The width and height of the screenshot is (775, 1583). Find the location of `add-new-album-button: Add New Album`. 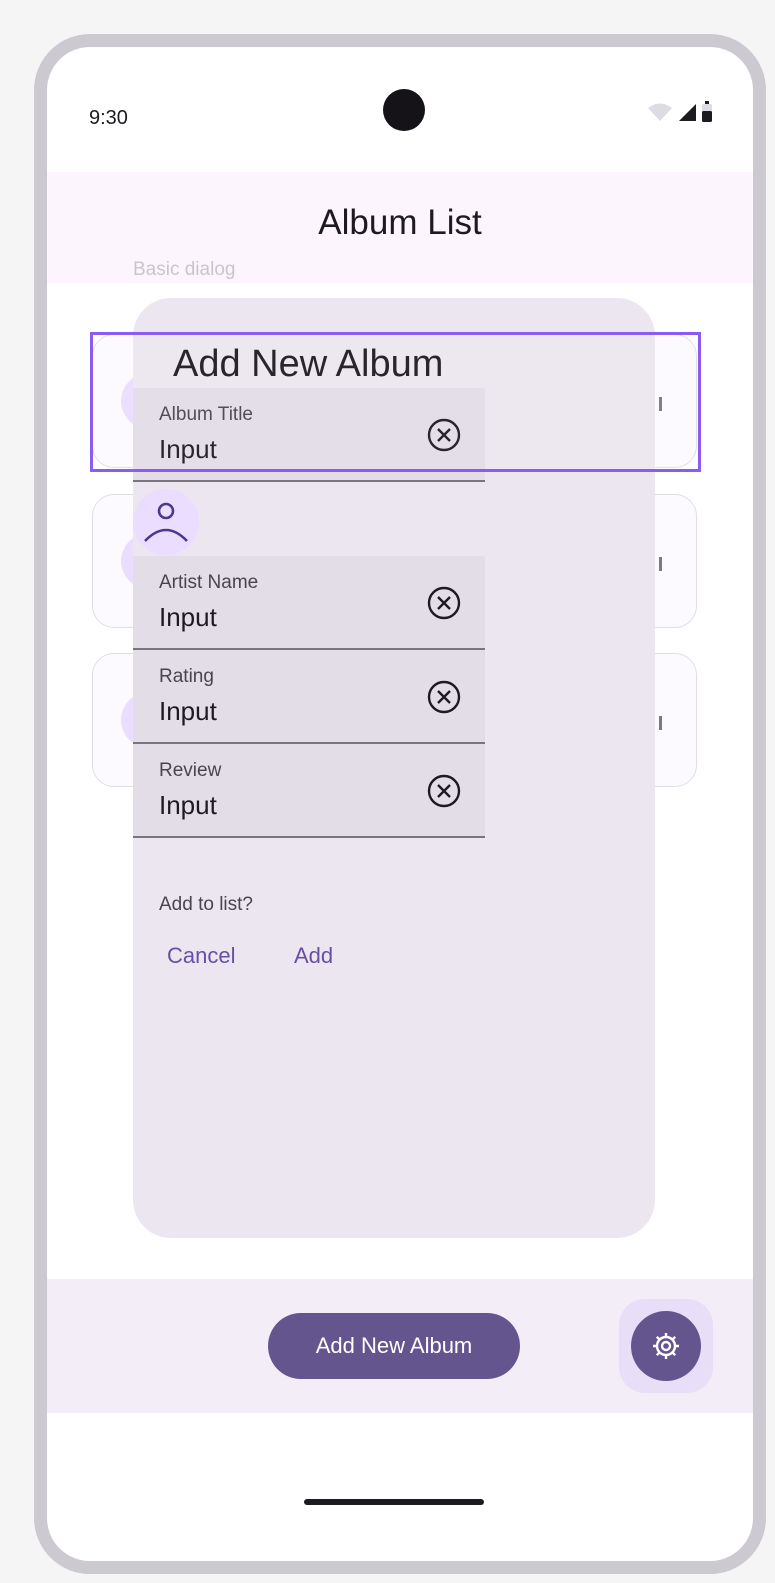

add-new-album-button: Add New Album is located at coordinates (394, 1346).